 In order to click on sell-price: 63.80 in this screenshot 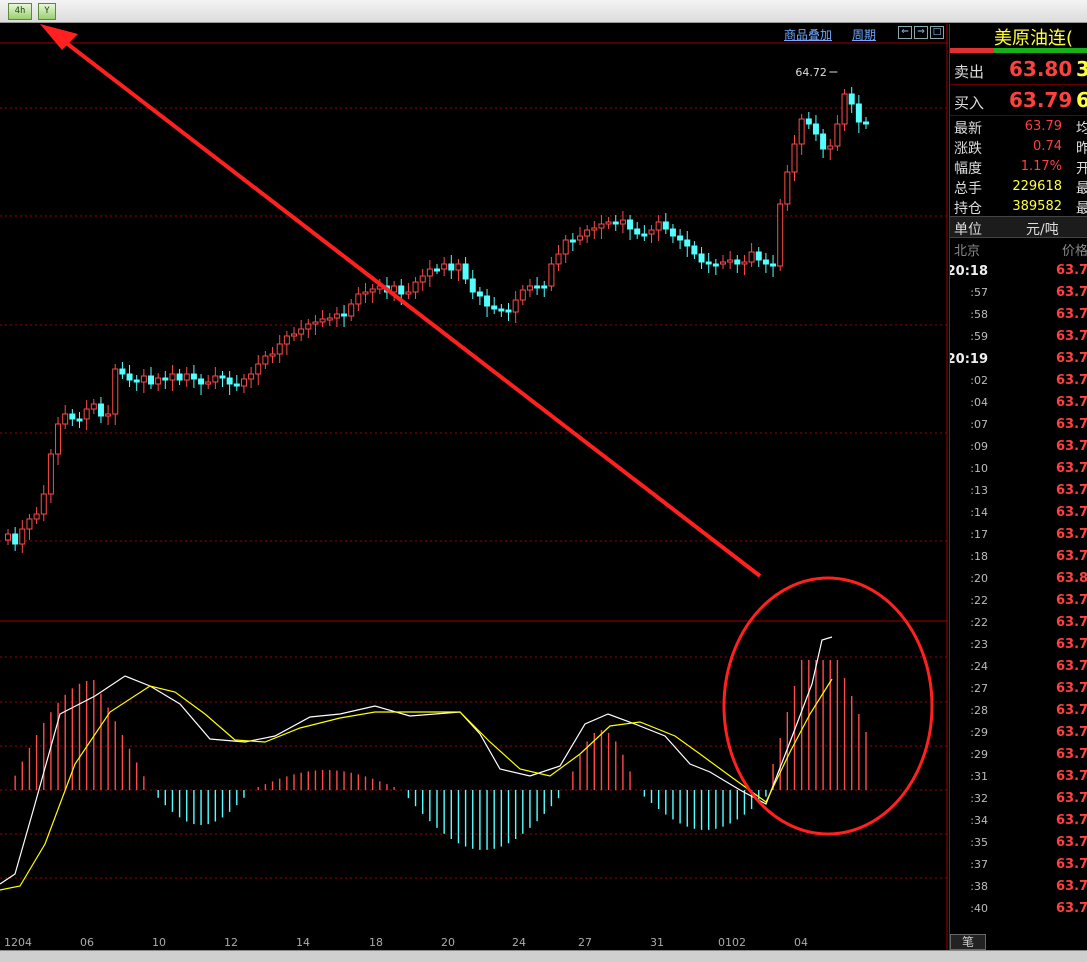, I will do `click(1041, 69)`.